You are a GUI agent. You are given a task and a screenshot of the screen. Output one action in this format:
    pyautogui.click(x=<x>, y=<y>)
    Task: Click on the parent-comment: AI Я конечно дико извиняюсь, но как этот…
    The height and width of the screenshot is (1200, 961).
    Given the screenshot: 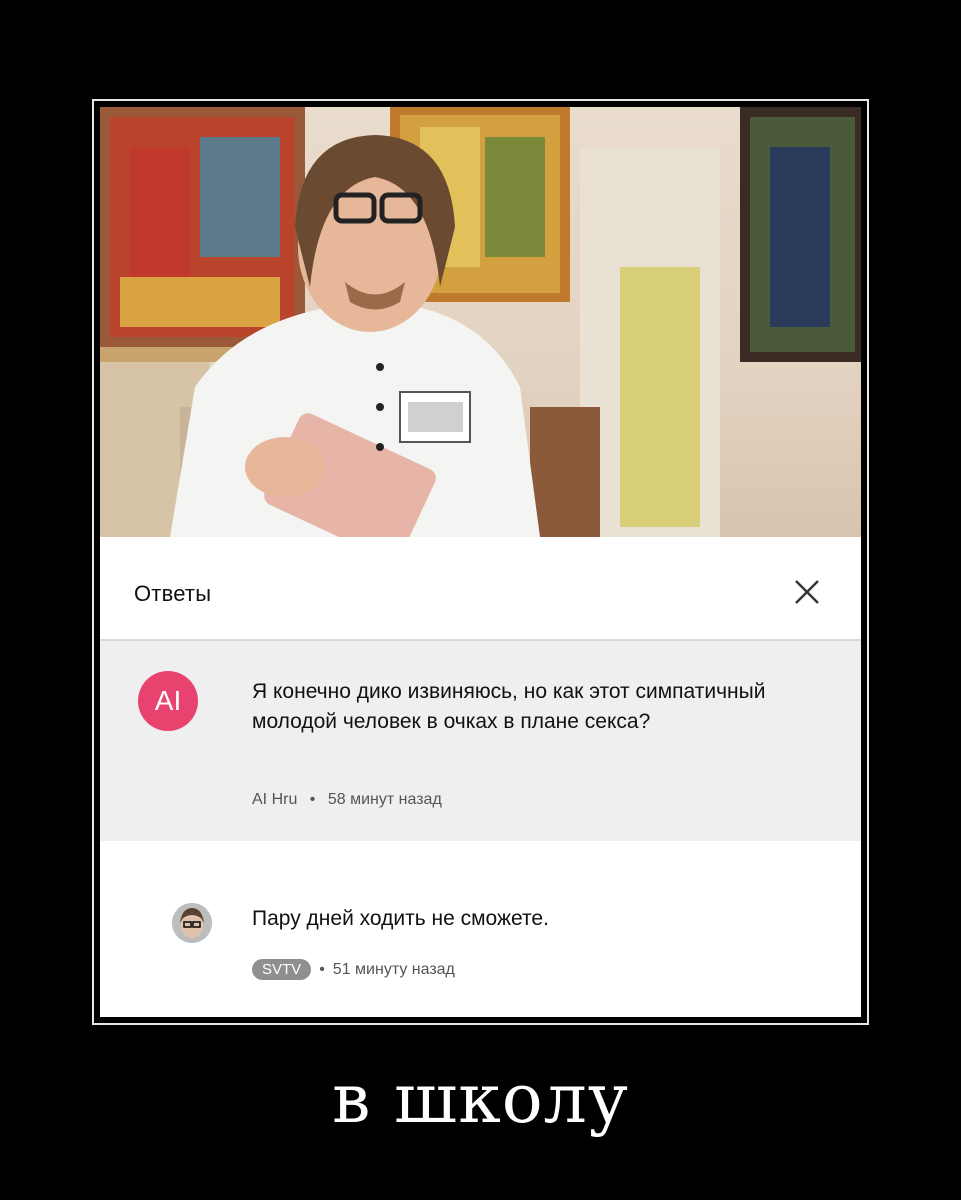 What is the action you would take?
    pyautogui.click(x=480, y=741)
    